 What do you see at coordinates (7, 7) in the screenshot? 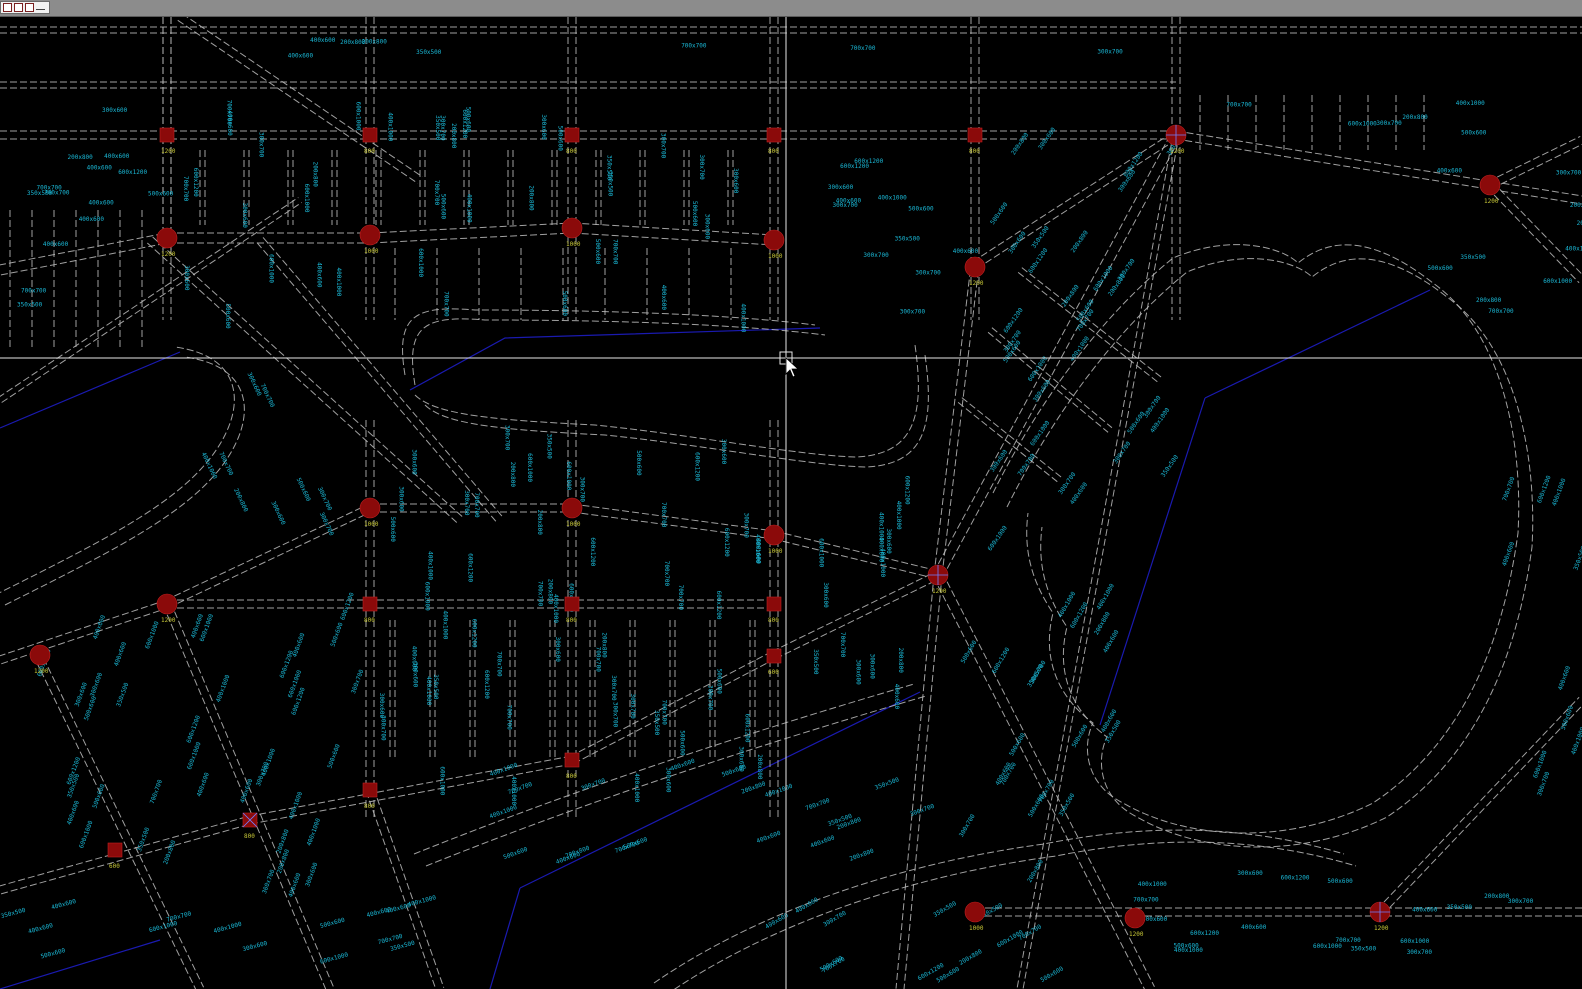
I see `restore-icon` at bounding box center [7, 7].